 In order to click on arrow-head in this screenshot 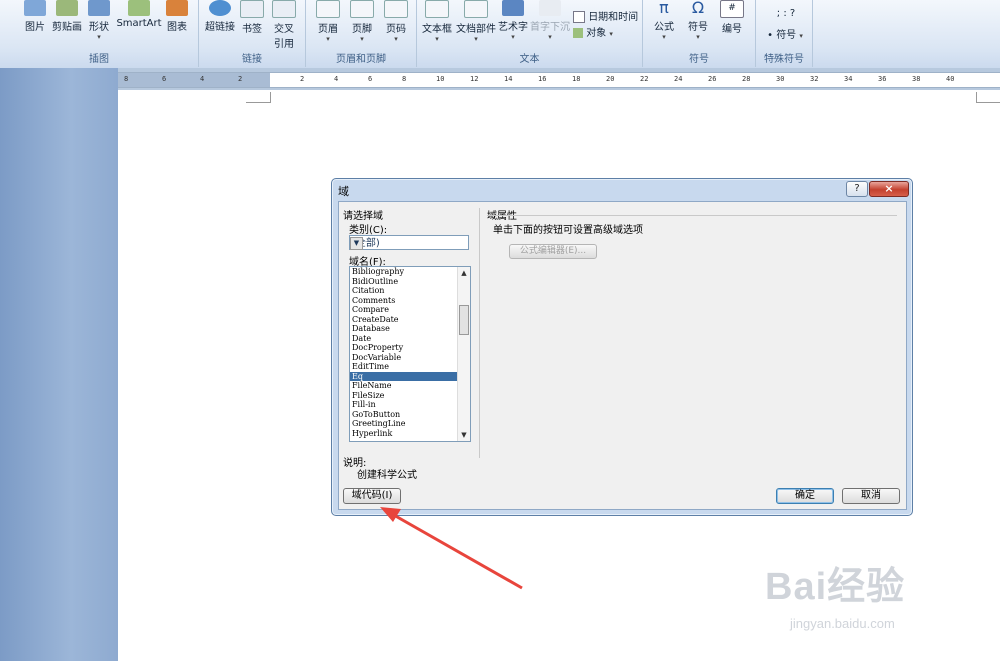, I will do `click(390, 514)`.